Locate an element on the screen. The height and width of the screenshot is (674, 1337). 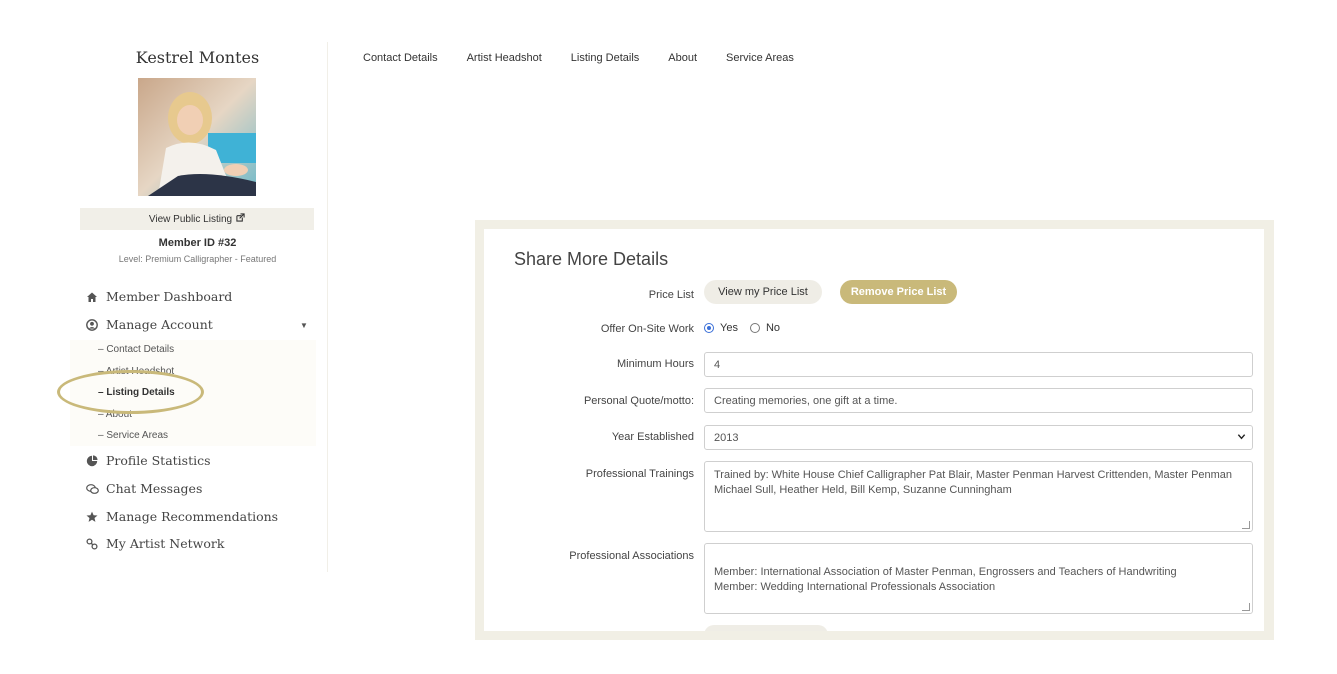
associations-label: Professional Associations is located at coordinates (631, 556).